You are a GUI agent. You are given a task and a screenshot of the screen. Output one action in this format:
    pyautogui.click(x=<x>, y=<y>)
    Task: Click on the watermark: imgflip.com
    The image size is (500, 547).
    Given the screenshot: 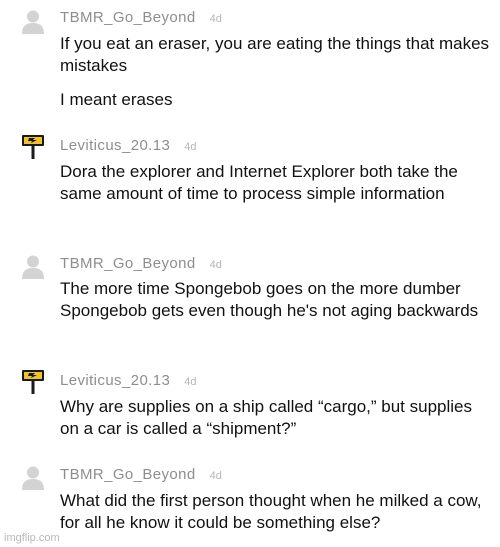 What is the action you would take?
    pyautogui.click(x=32, y=538)
    